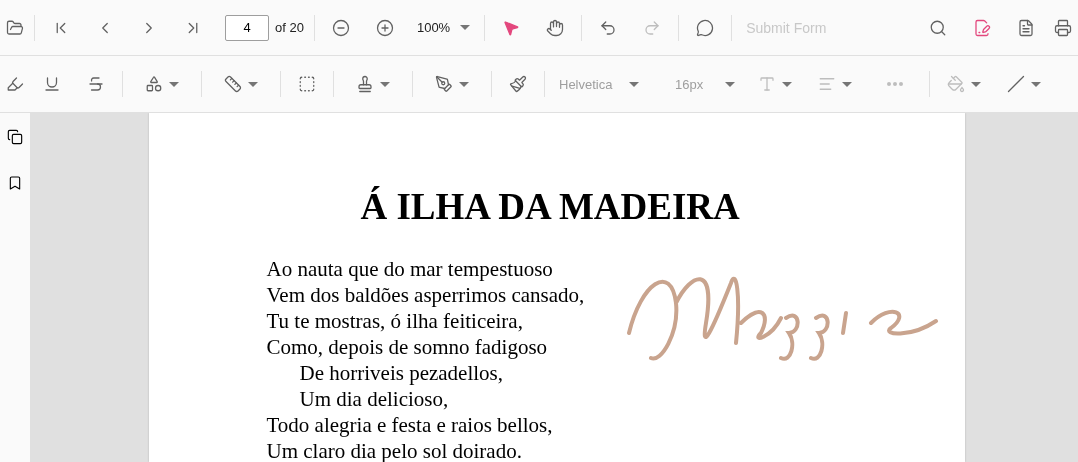 Image resolution: width=1078 pixels, height=462 pixels. I want to click on poem-line: Tu te mostras, ó ilha feiticeira,, so click(395, 321).